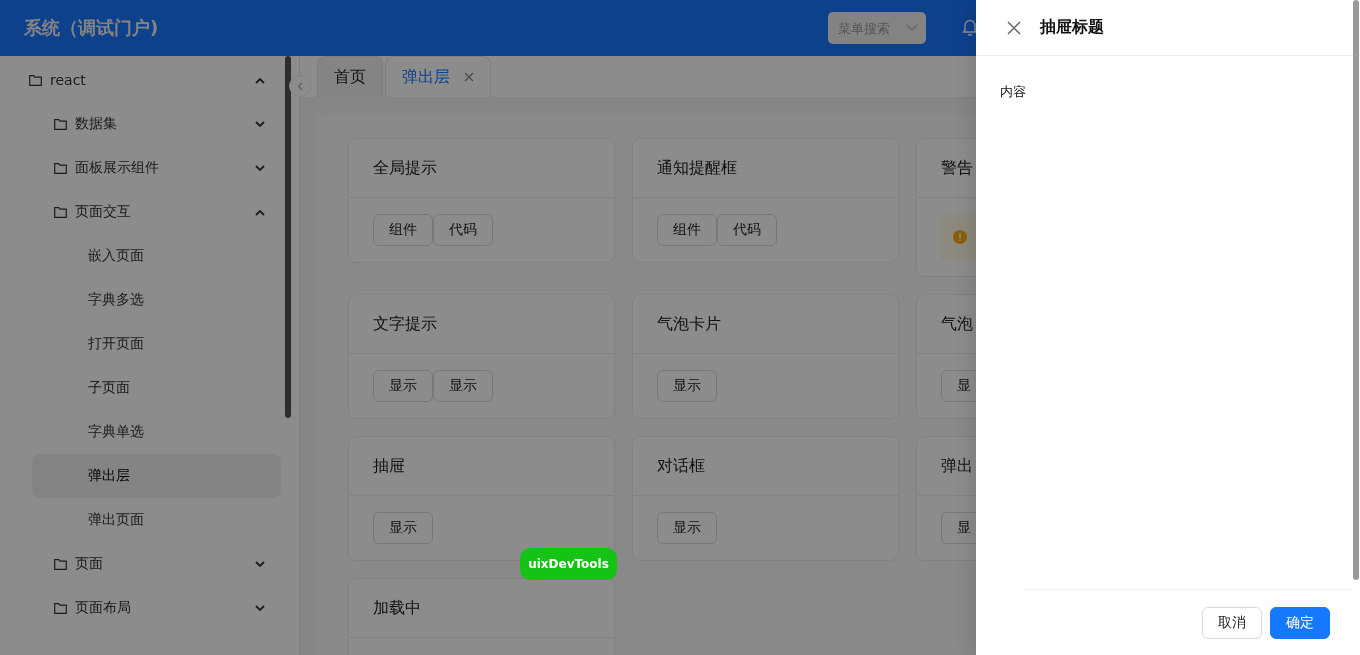 This screenshot has height=655, width=1360. What do you see at coordinates (681, 466) in the screenshot?
I see `card-title: 对话框` at bounding box center [681, 466].